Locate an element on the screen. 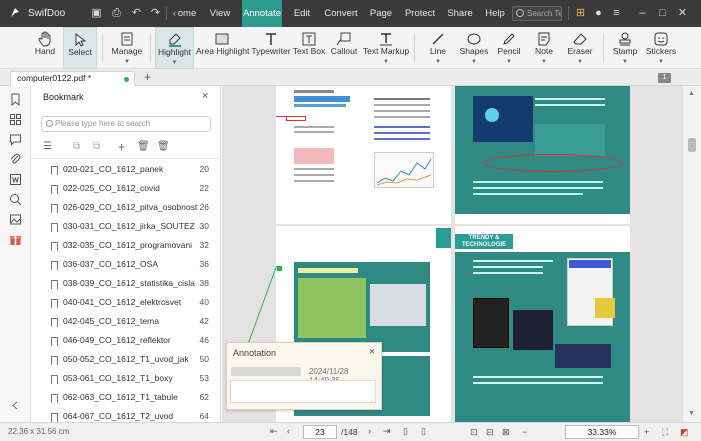 The height and width of the screenshot is (441, 701). pdf-page-right-top is located at coordinates (542, 150).